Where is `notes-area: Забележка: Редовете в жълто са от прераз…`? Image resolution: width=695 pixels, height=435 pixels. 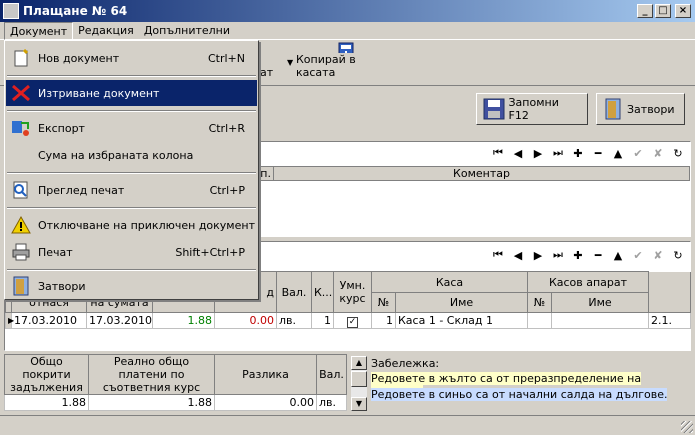 notes-area: Забележка: Редовете в жълто са от прераз… is located at coordinates (531, 380).